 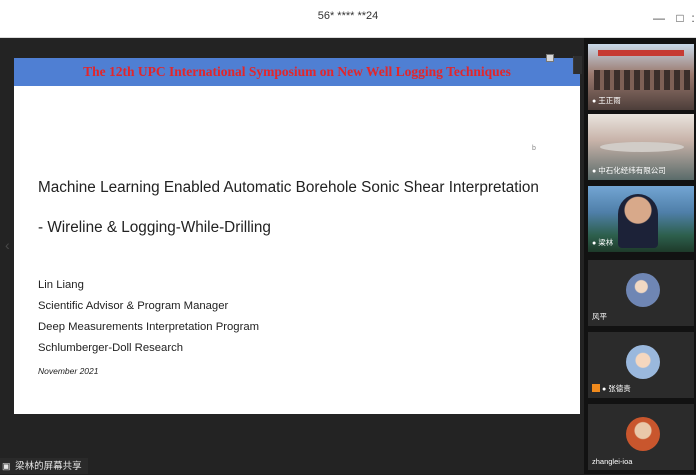 I want to click on maximize-button: □, so click(x=680, y=18).